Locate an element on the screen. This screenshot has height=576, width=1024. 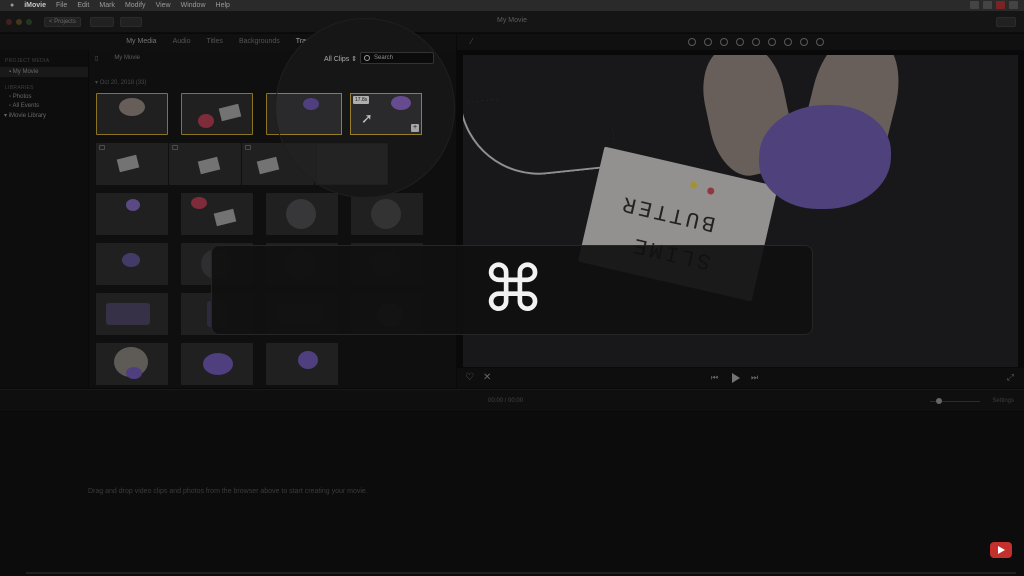
search-field: Search is located at coordinates (397, 58).